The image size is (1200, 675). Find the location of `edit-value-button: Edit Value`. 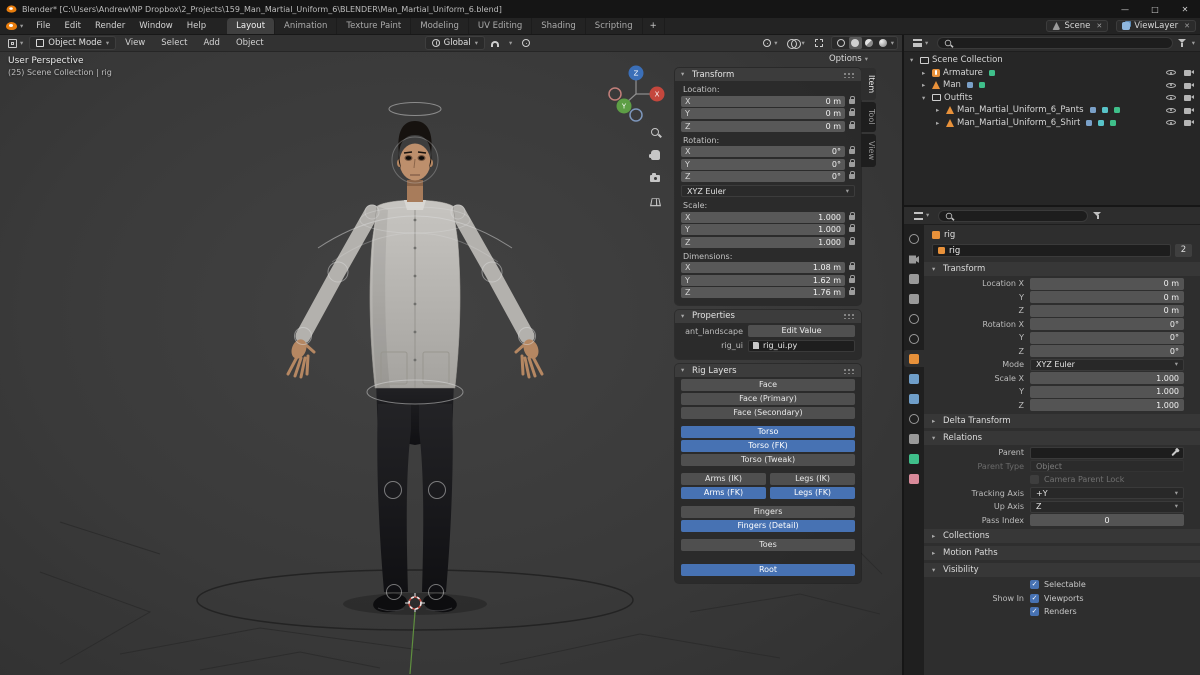

edit-value-button: Edit Value is located at coordinates (801, 331).